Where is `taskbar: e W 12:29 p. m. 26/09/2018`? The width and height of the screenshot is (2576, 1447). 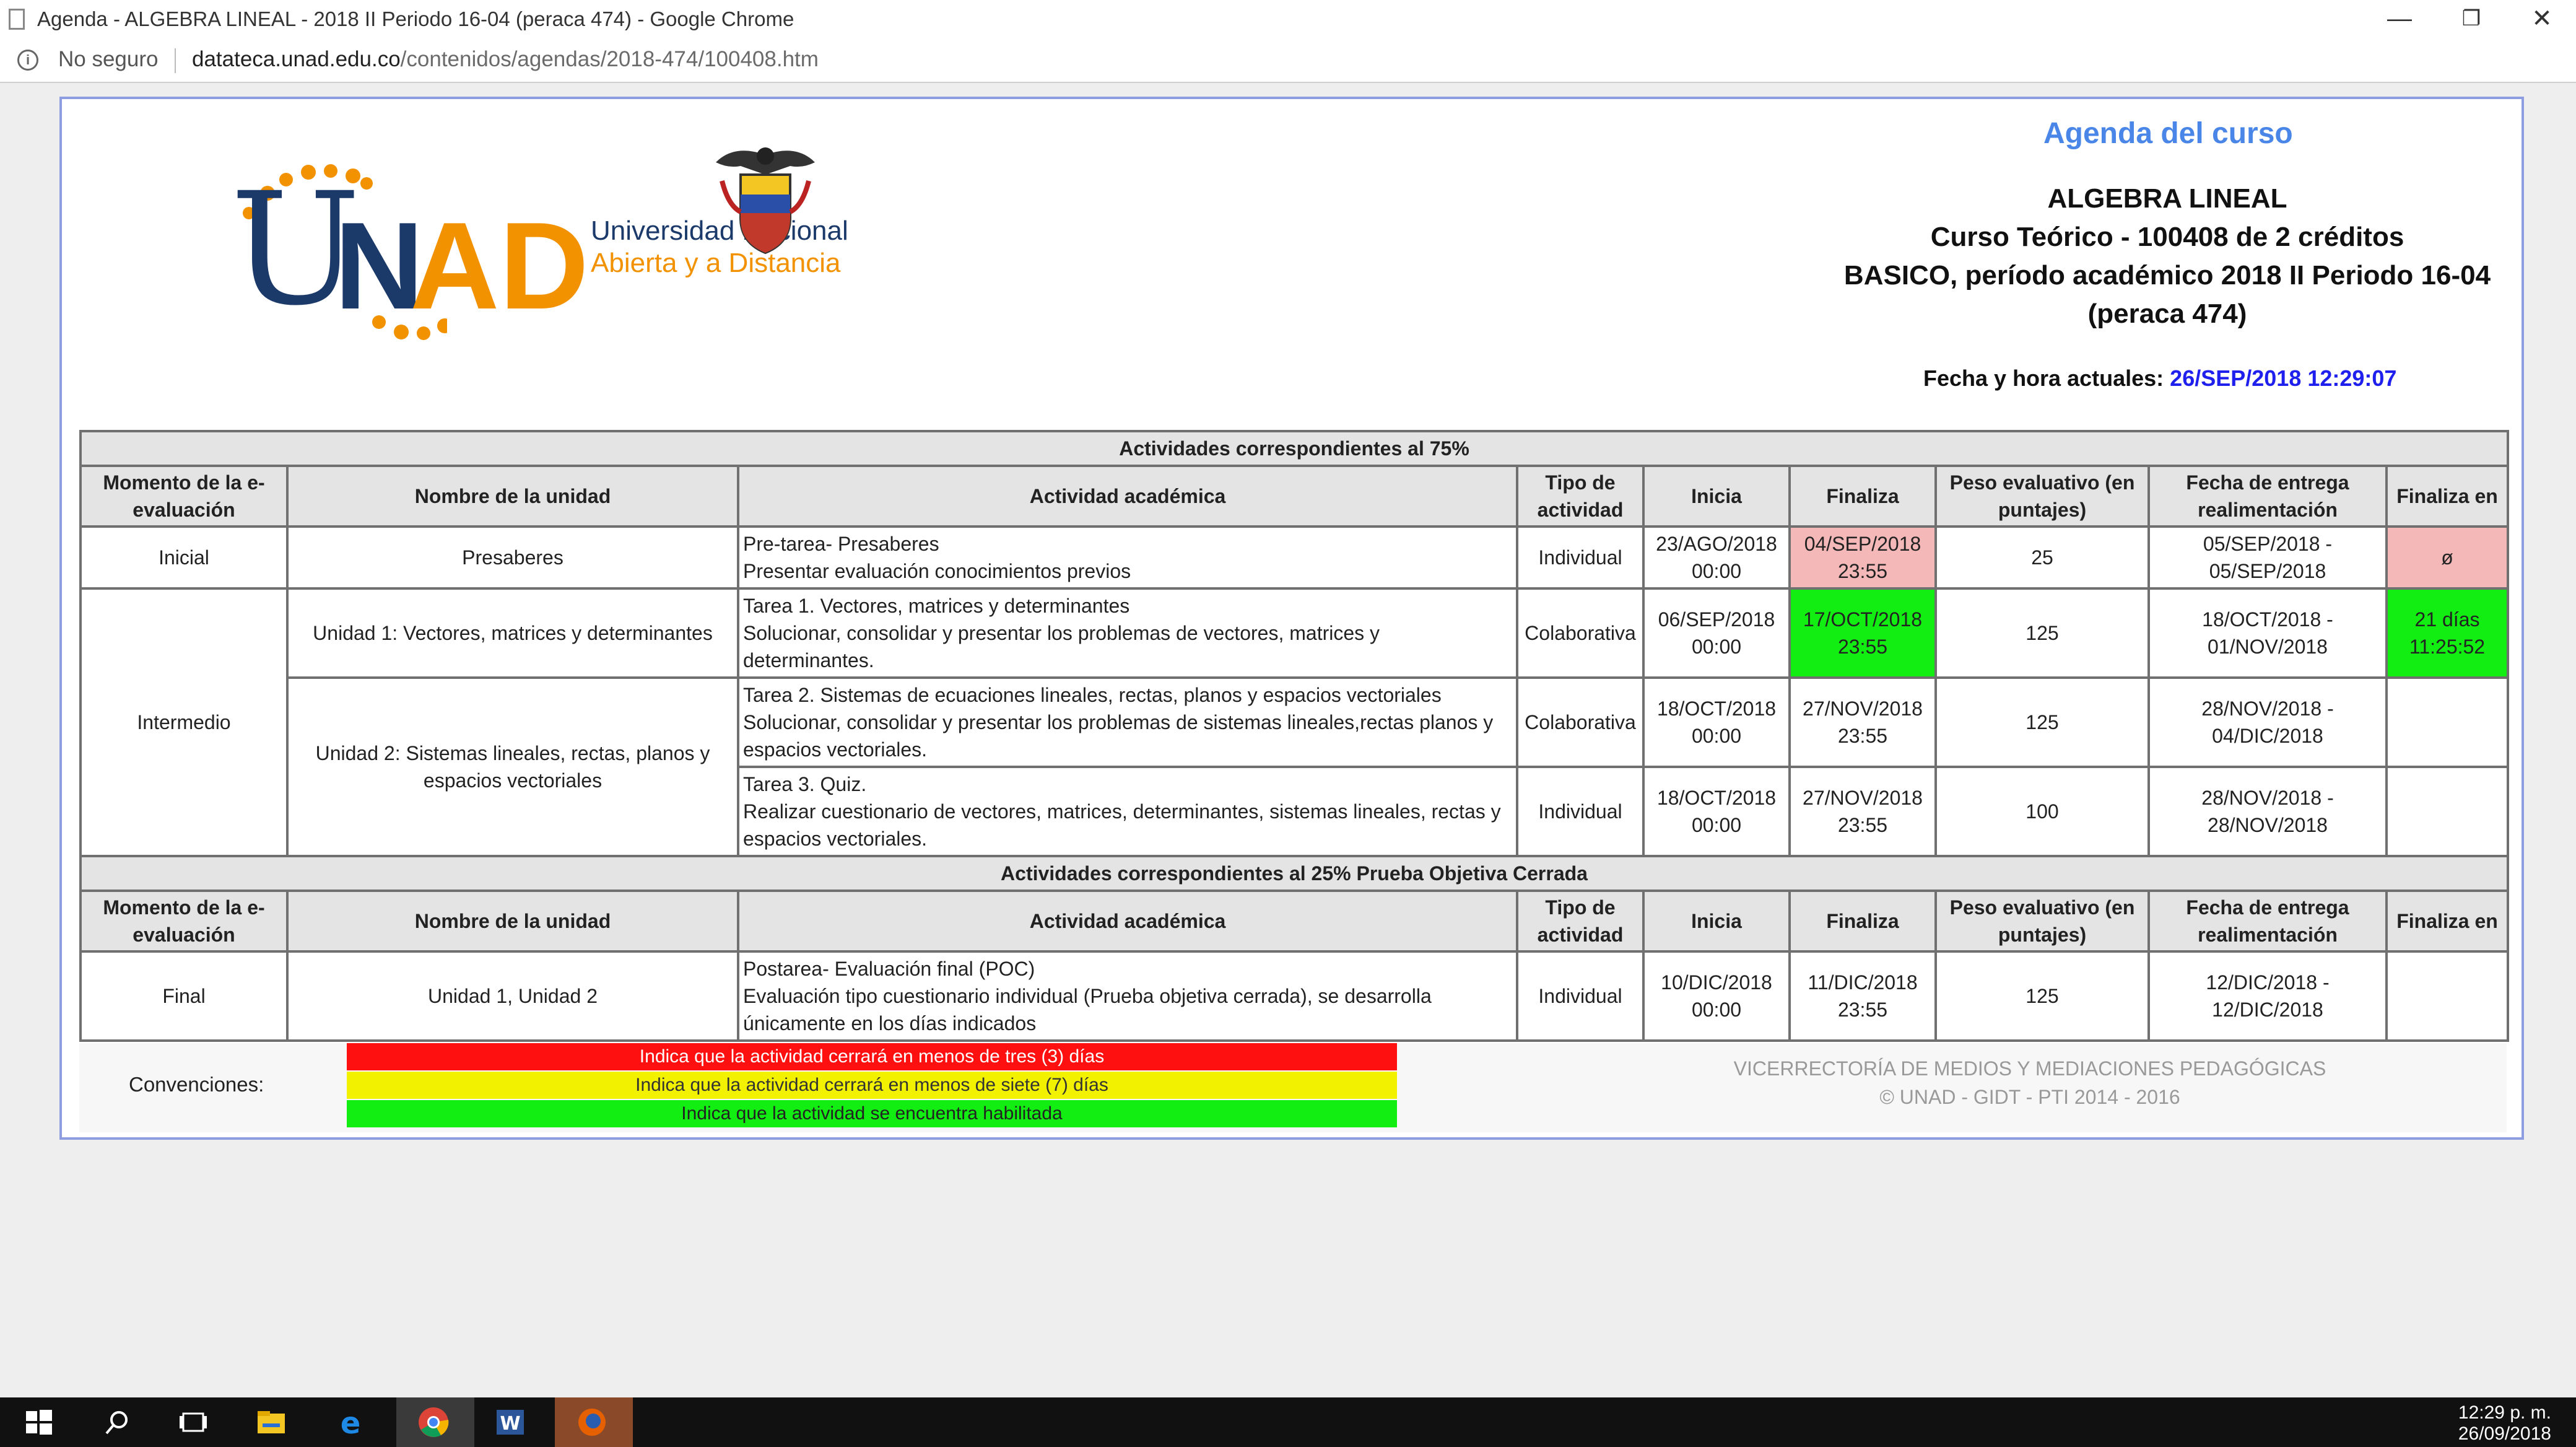 taskbar: e W 12:29 p. m. 26/09/2018 is located at coordinates (1288, 1422).